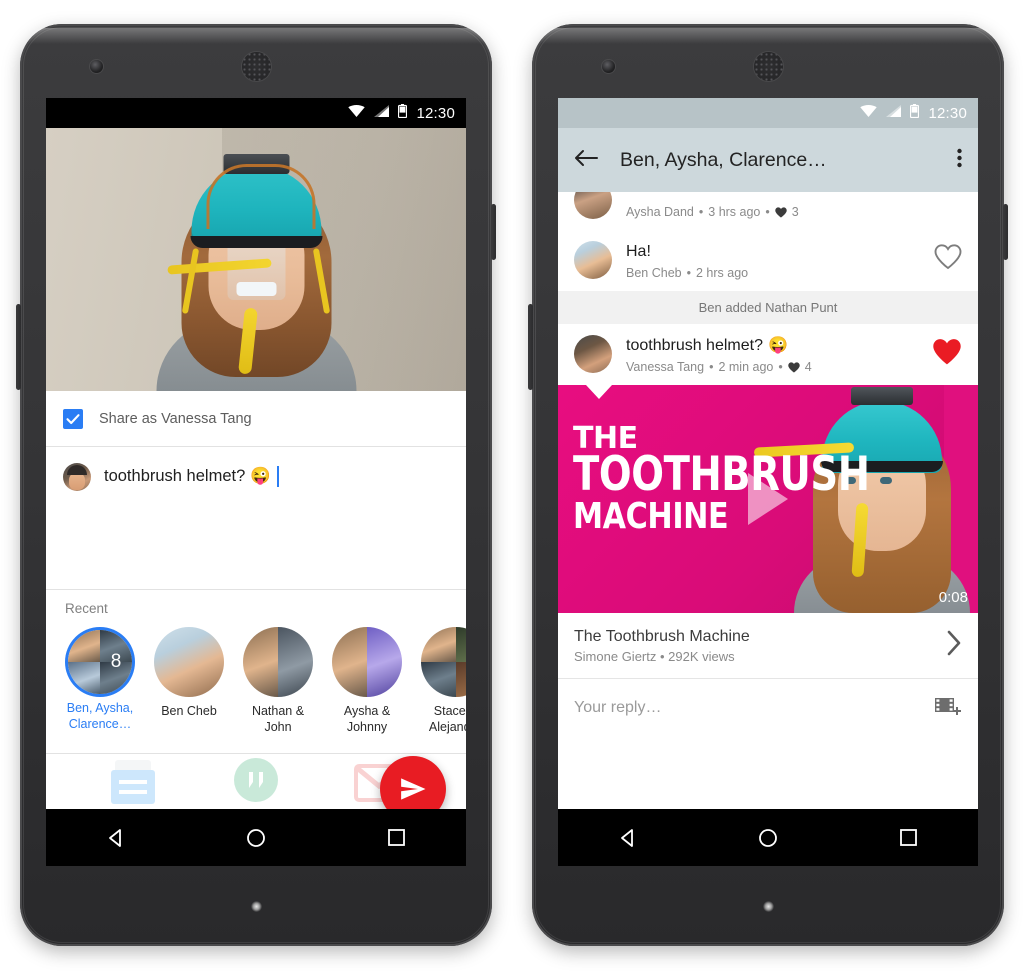 Image resolution: width=1024 pixels, height=971 pixels. I want to click on android-nav-bar-left, so click(256, 837).